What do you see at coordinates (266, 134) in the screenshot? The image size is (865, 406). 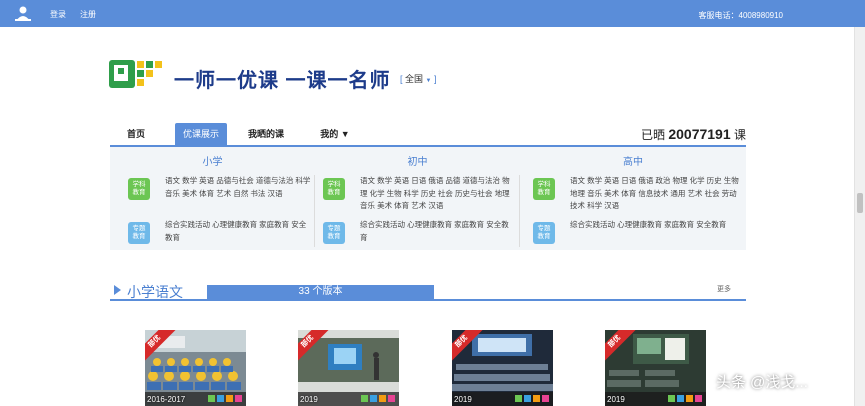 I see `tab-my-uploads: 我晒的课` at bounding box center [266, 134].